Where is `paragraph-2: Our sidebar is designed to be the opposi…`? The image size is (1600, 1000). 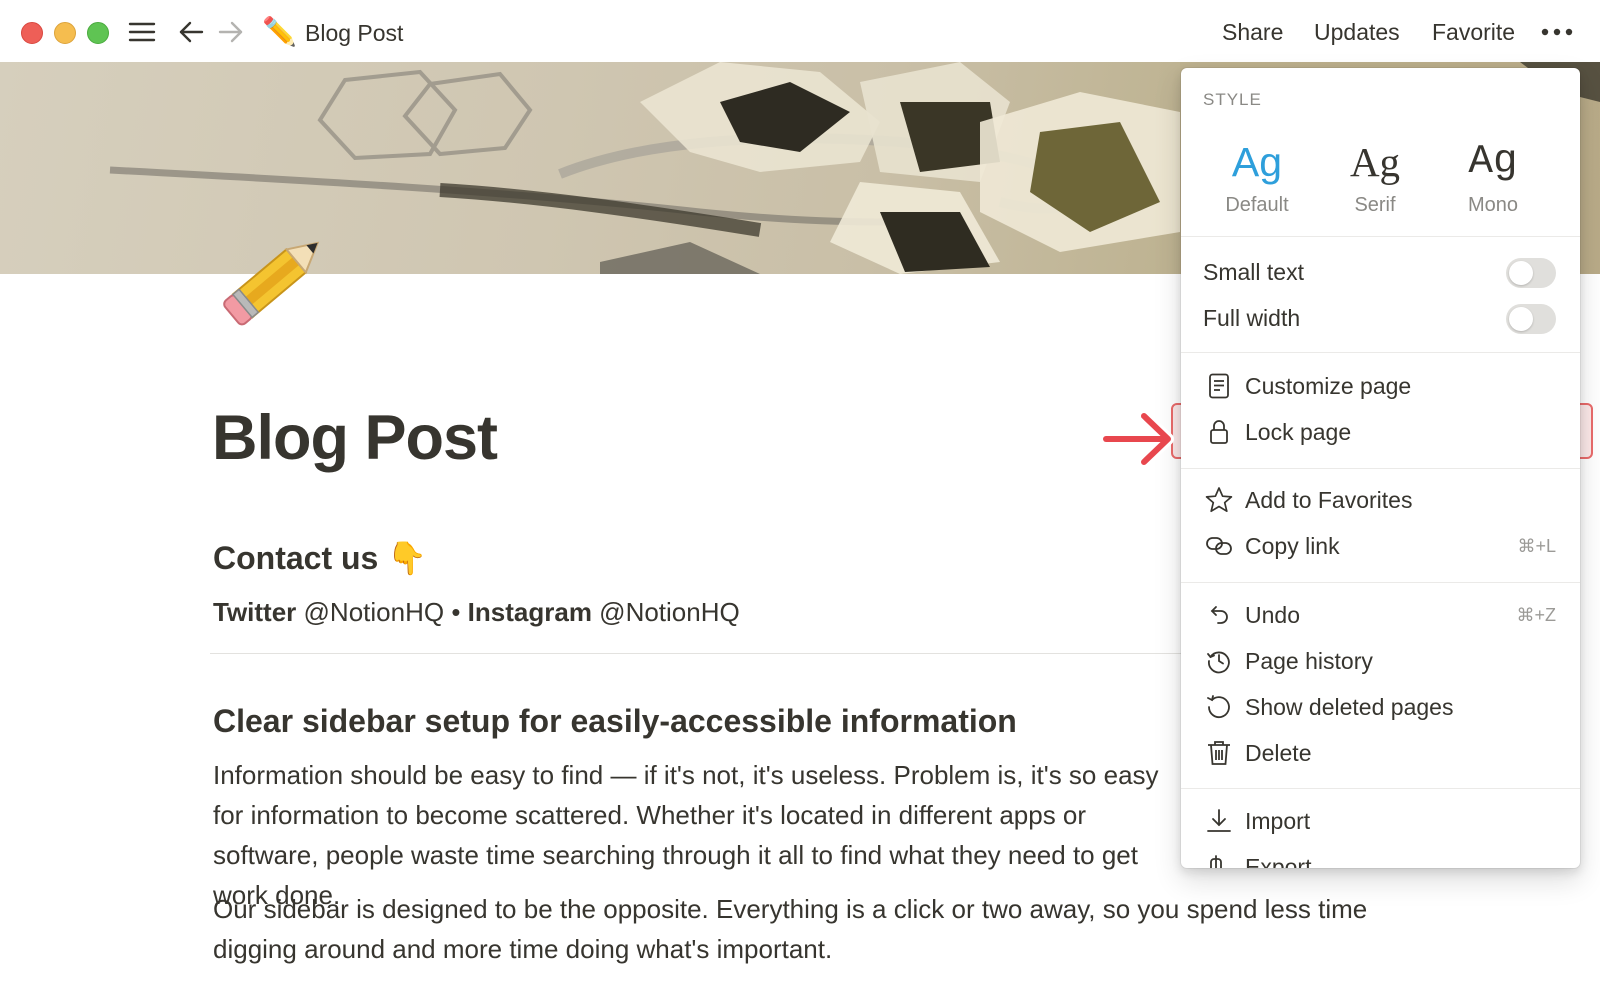
paragraph-2: Our sidebar is designed to be the opposi… is located at coordinates (790, 929).